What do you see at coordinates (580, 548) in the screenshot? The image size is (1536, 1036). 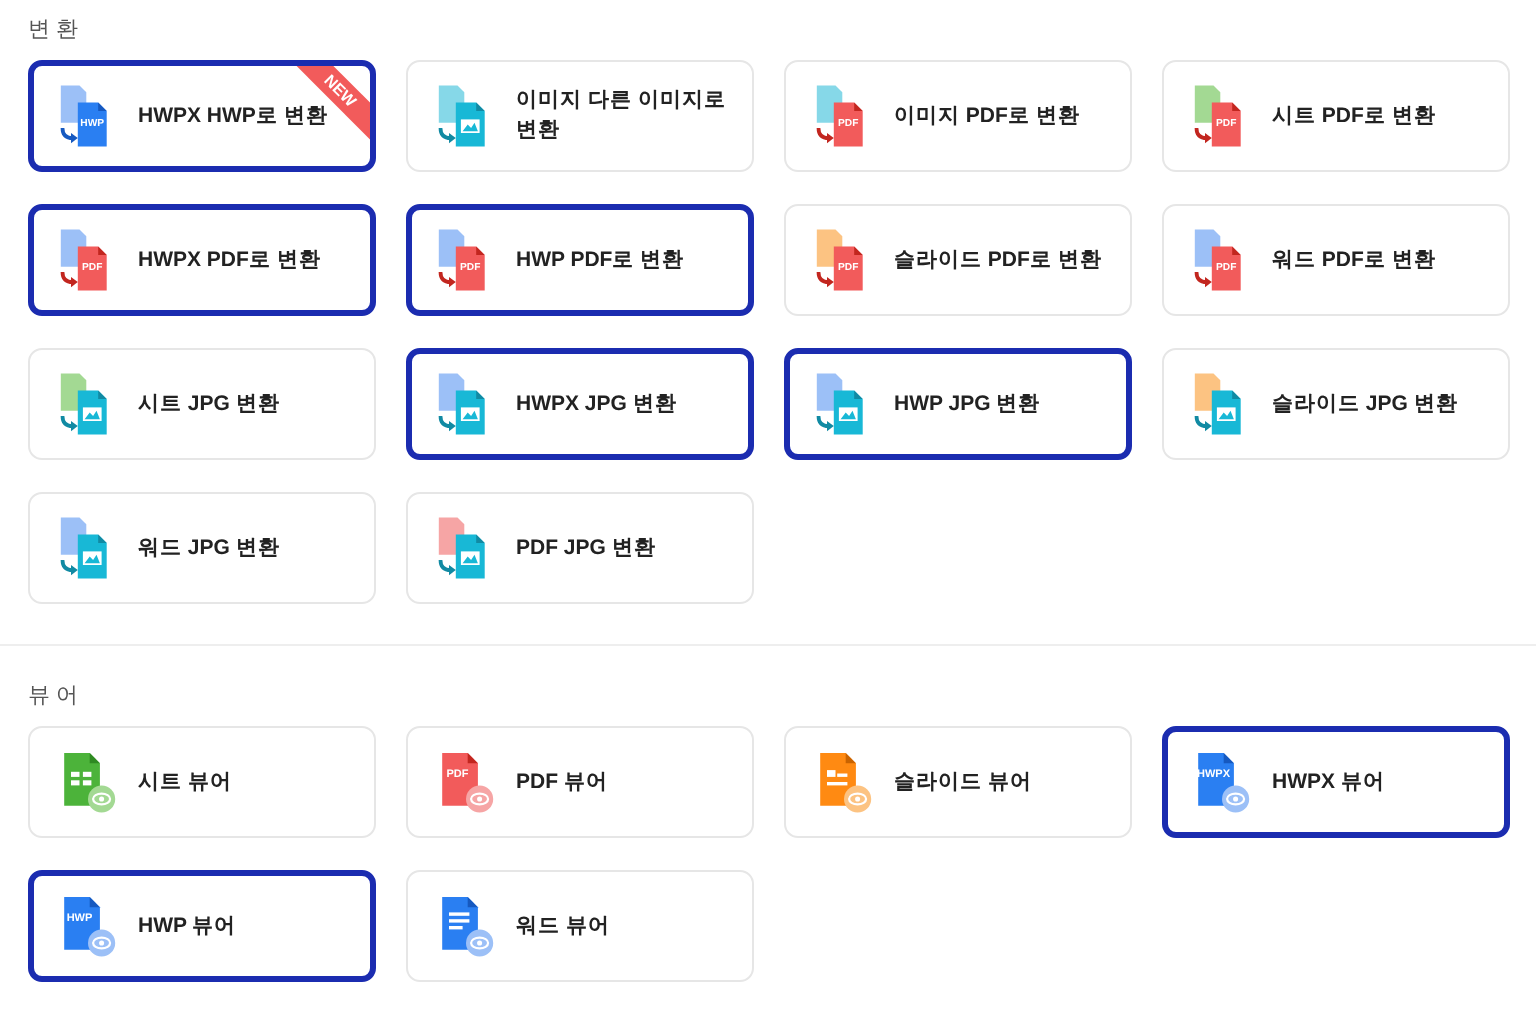 I see `tool-card: PDF JPG 변환` at bounding box center [580, 548].